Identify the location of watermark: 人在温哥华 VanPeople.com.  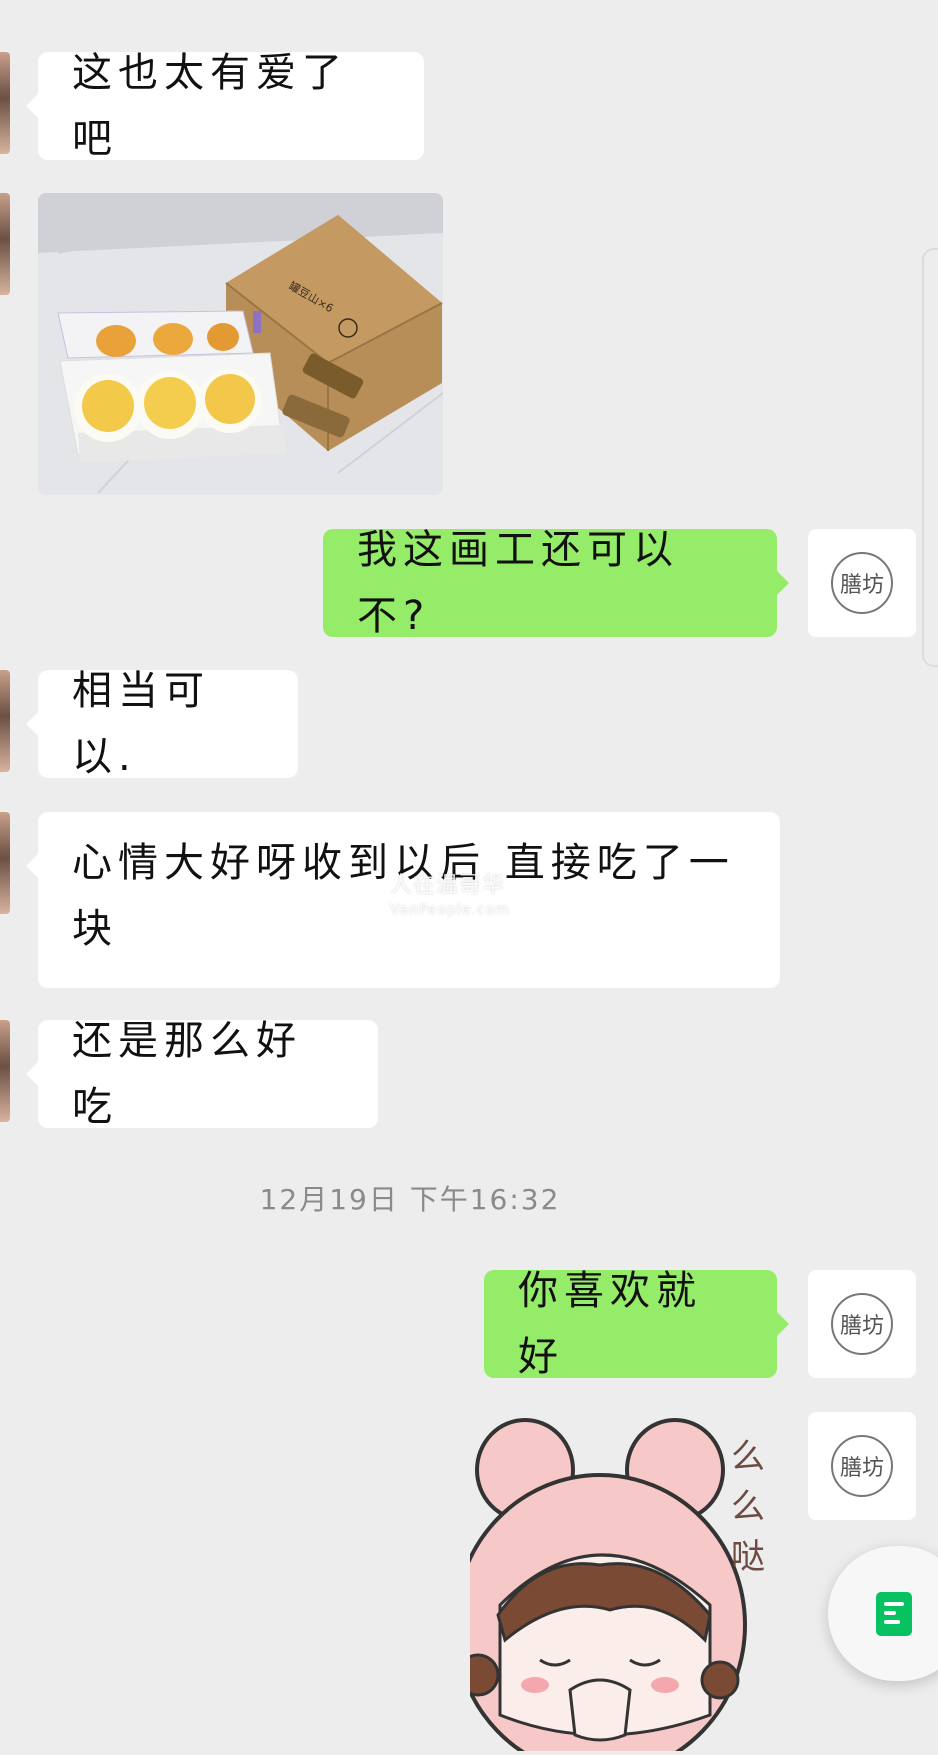
(450, 898).